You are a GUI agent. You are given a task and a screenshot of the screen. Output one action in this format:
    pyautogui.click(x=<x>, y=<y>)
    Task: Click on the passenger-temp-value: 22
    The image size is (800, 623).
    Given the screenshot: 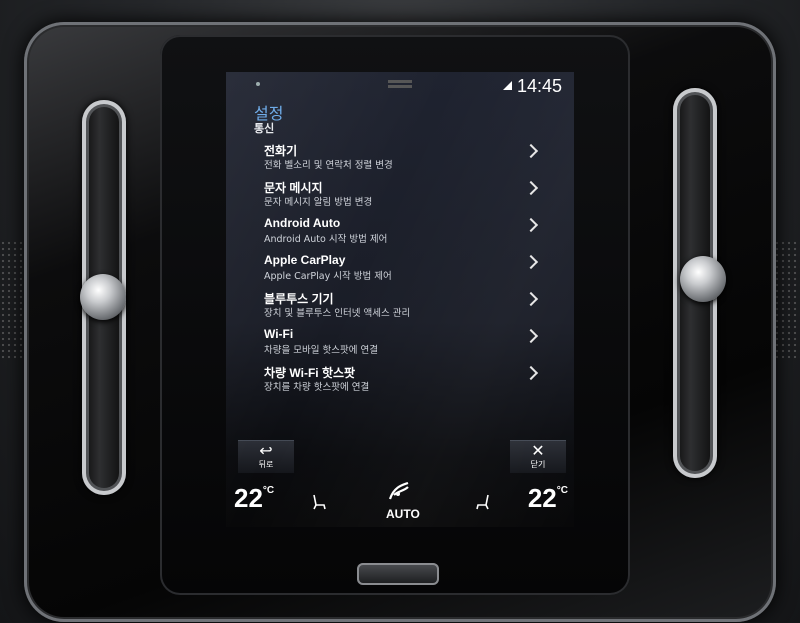 What is the action you would take?
    pyautogui.click(x=542, y=498)
    